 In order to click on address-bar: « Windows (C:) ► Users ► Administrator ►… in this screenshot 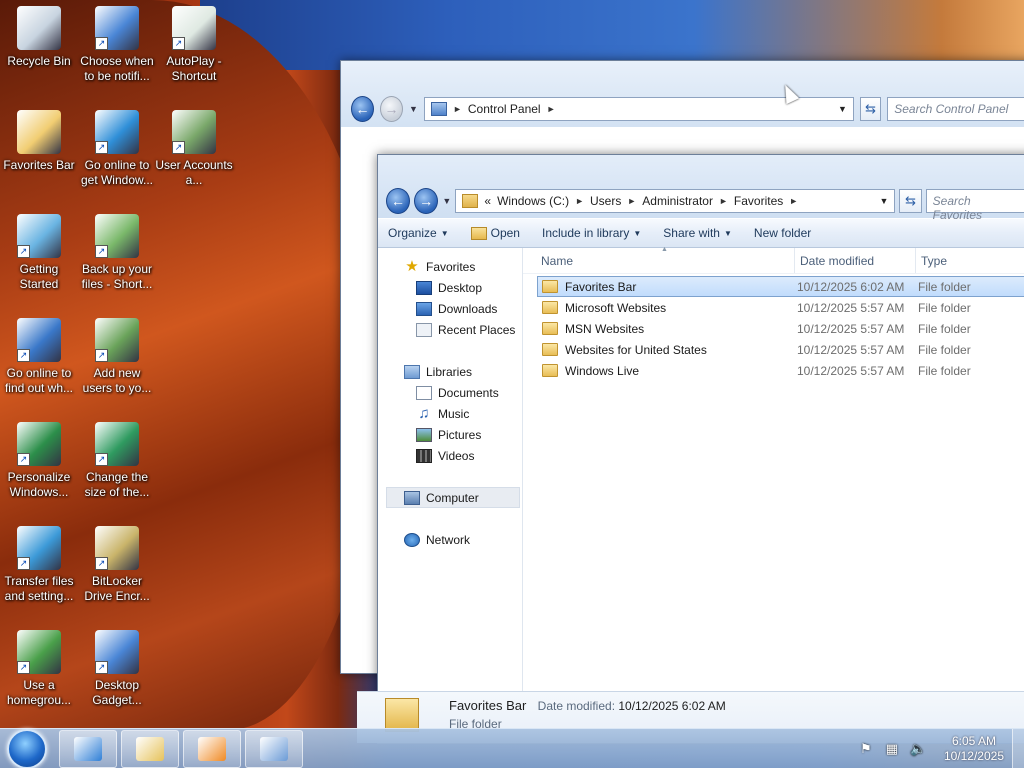, I will do `click(675, 200)`.